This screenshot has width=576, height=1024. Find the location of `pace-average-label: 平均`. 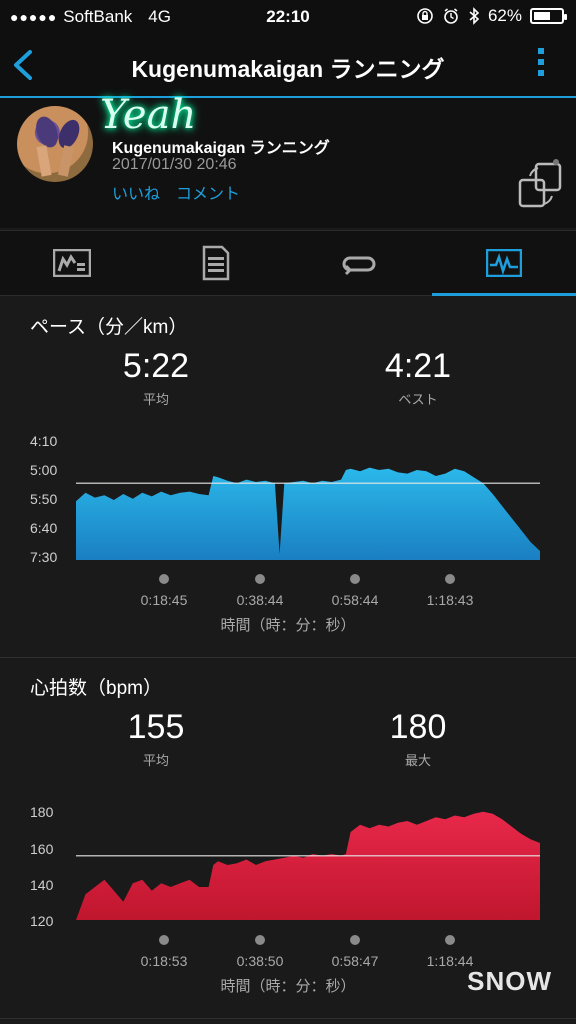

pace-average-label: 平均 is located at coordinates (155, 399).